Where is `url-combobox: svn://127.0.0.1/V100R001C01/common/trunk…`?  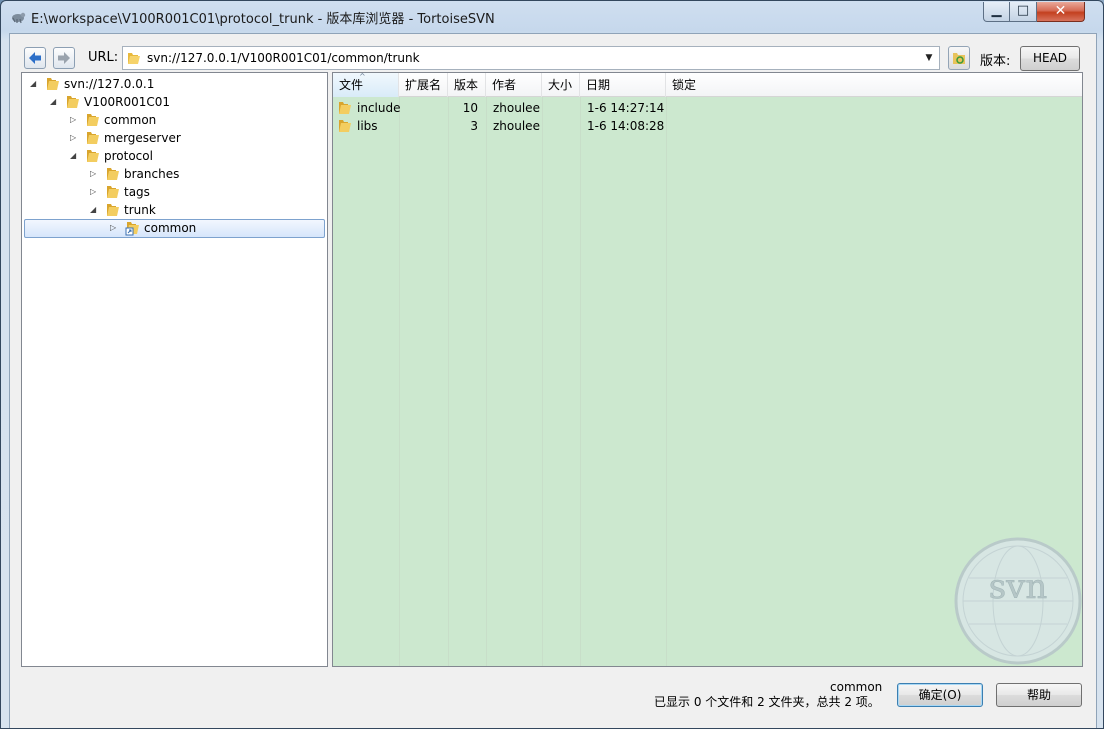 url-combobox: svn://127.0.0.1/V100R001C01/common/trunk… is located at coordinates (531, 58).